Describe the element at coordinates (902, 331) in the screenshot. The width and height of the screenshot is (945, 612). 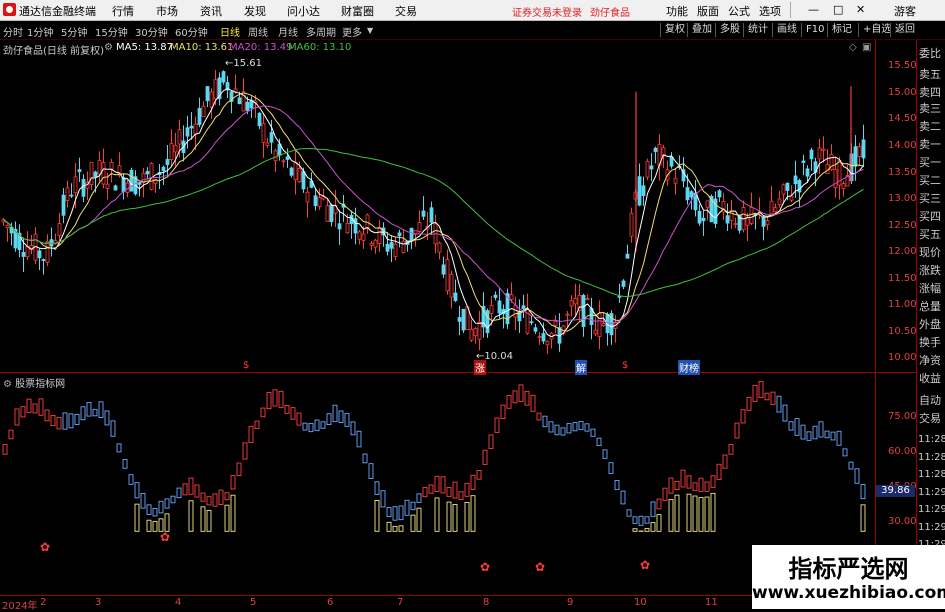
I see `price-tick: 10.50` at that location.